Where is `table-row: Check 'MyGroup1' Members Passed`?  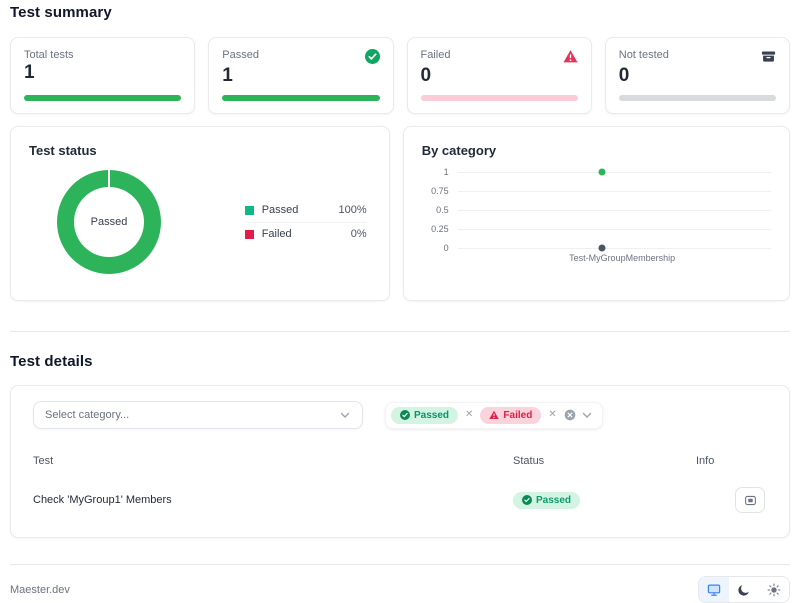
table-row: Check 'MyGroup1' Members Passed is located at coordinates (400, 499).